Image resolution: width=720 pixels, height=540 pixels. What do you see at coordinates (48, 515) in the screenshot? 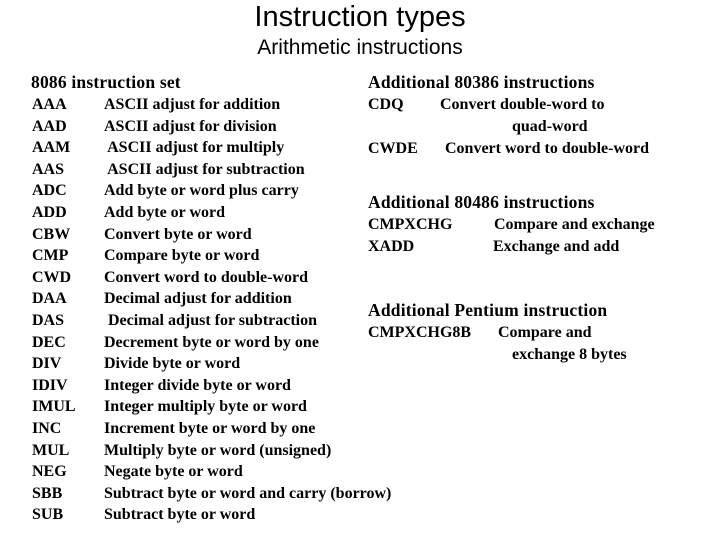
I see `instruction-mnemonic: SUB` at bounding box center [48, 515].